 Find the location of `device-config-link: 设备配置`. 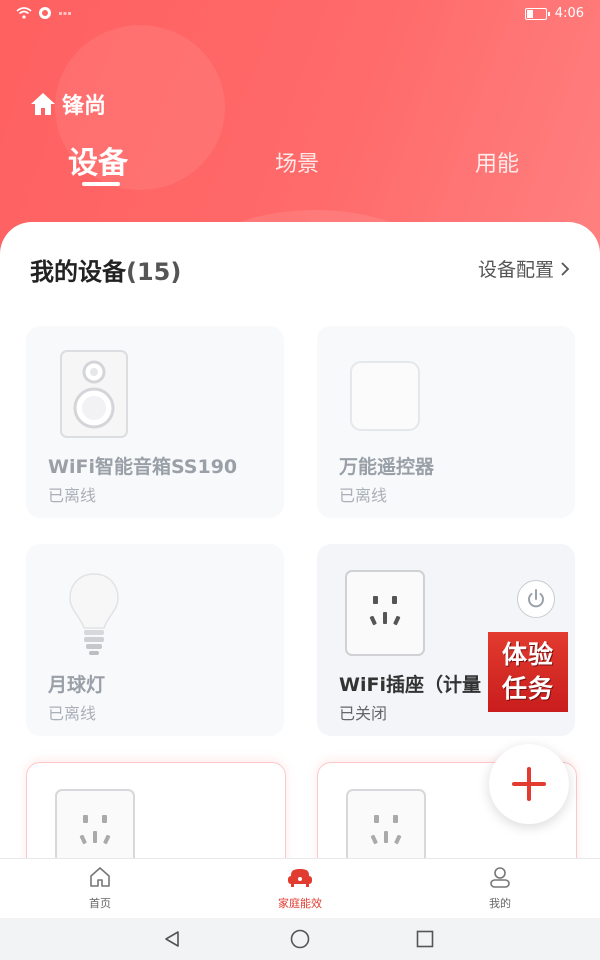

device-config-link: 设备配置 is located at coordinates (524, 268).